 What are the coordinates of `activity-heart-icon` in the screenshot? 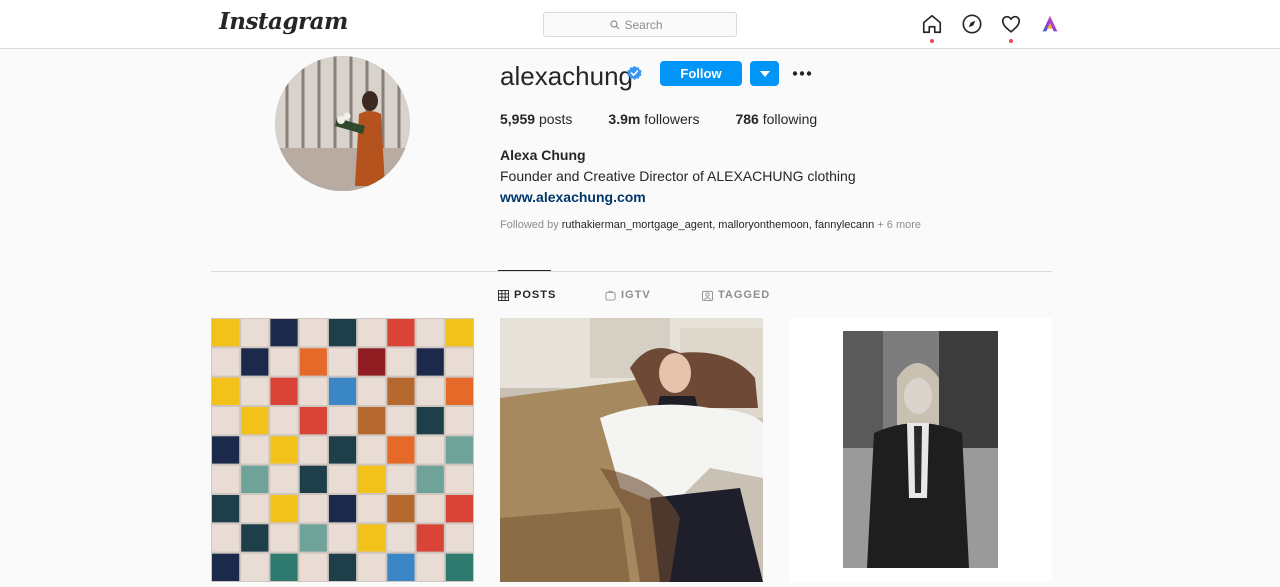 It's located at (1011, 24).